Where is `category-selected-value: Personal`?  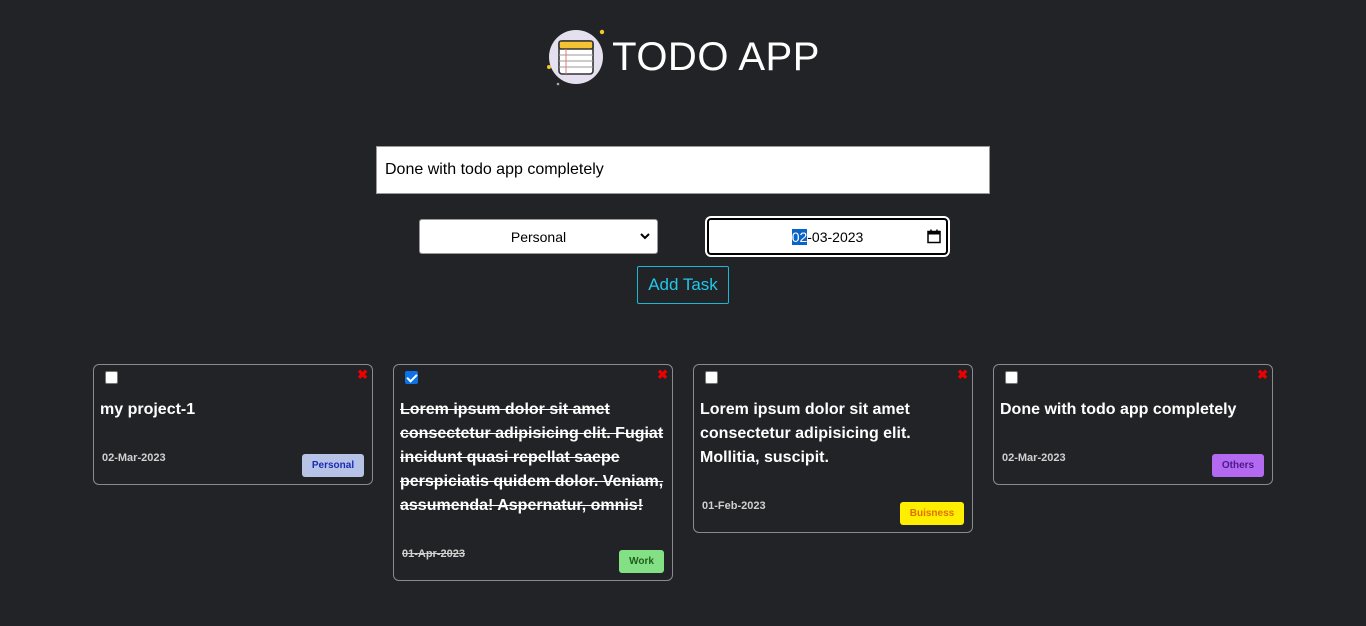 category-selected-value: Personal is located at coordinates (538, 236).